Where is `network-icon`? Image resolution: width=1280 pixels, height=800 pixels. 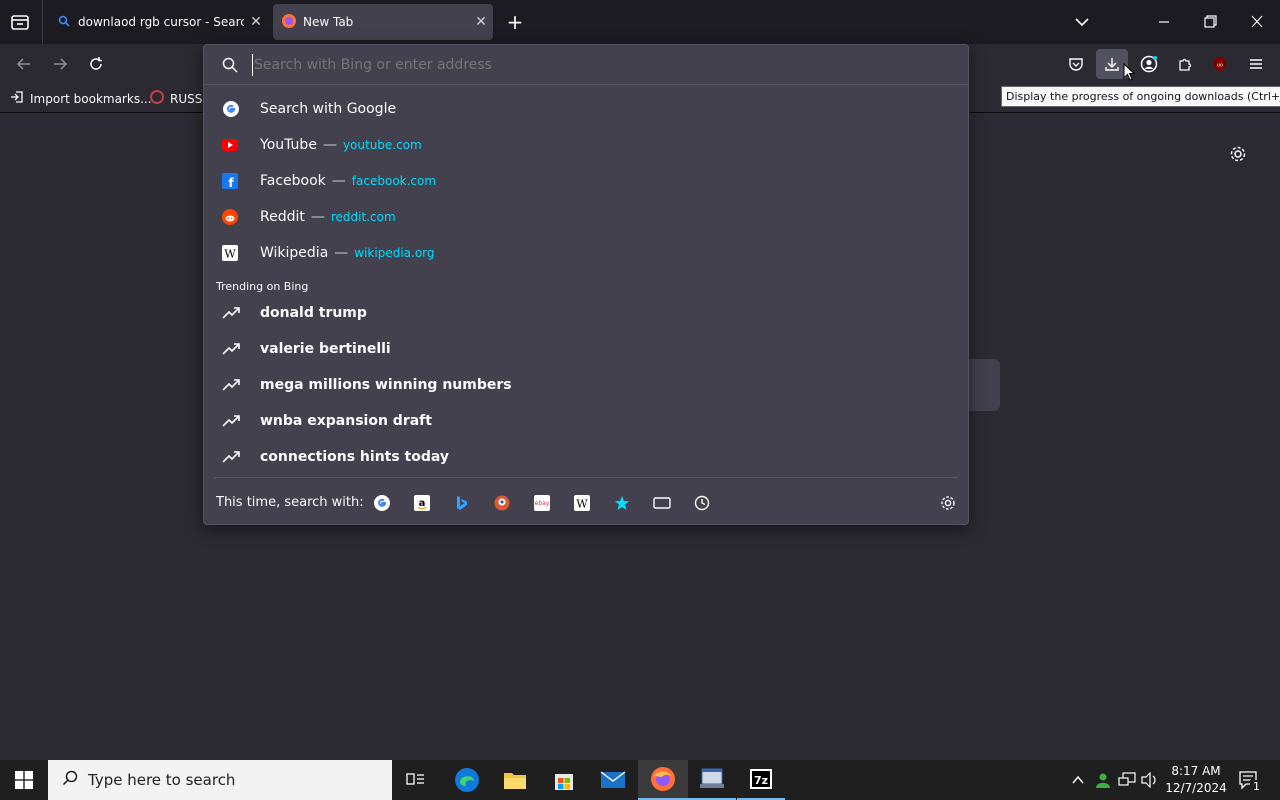
network-icon is located at coordinates (1127, 782).